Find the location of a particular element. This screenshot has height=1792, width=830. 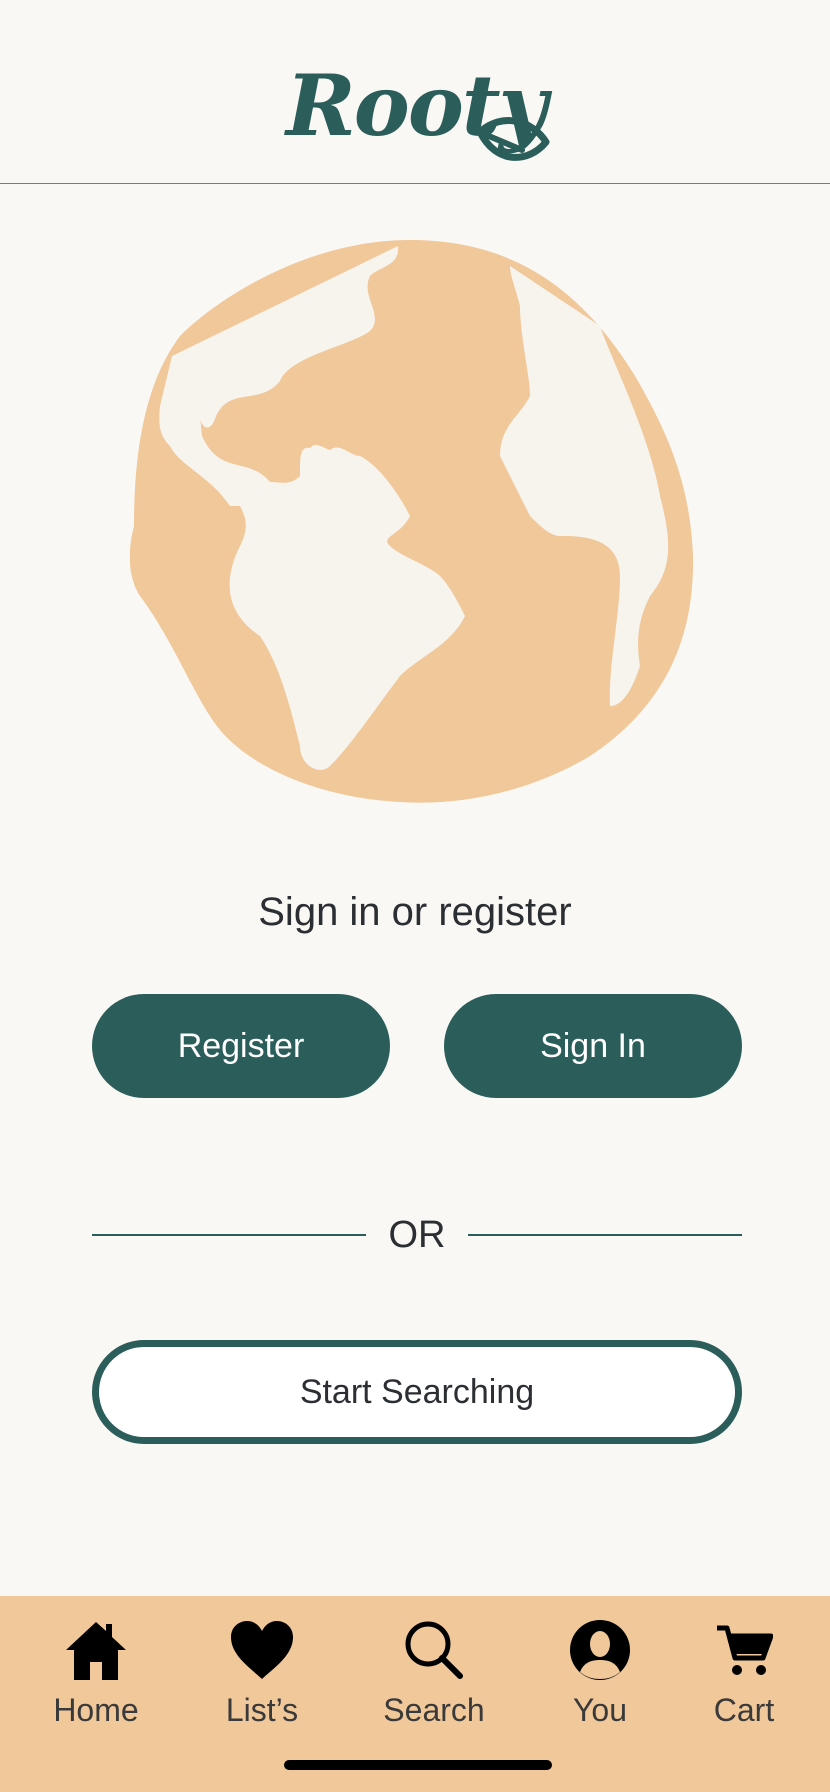

home-indicator is located at coordinates (418, 1765).